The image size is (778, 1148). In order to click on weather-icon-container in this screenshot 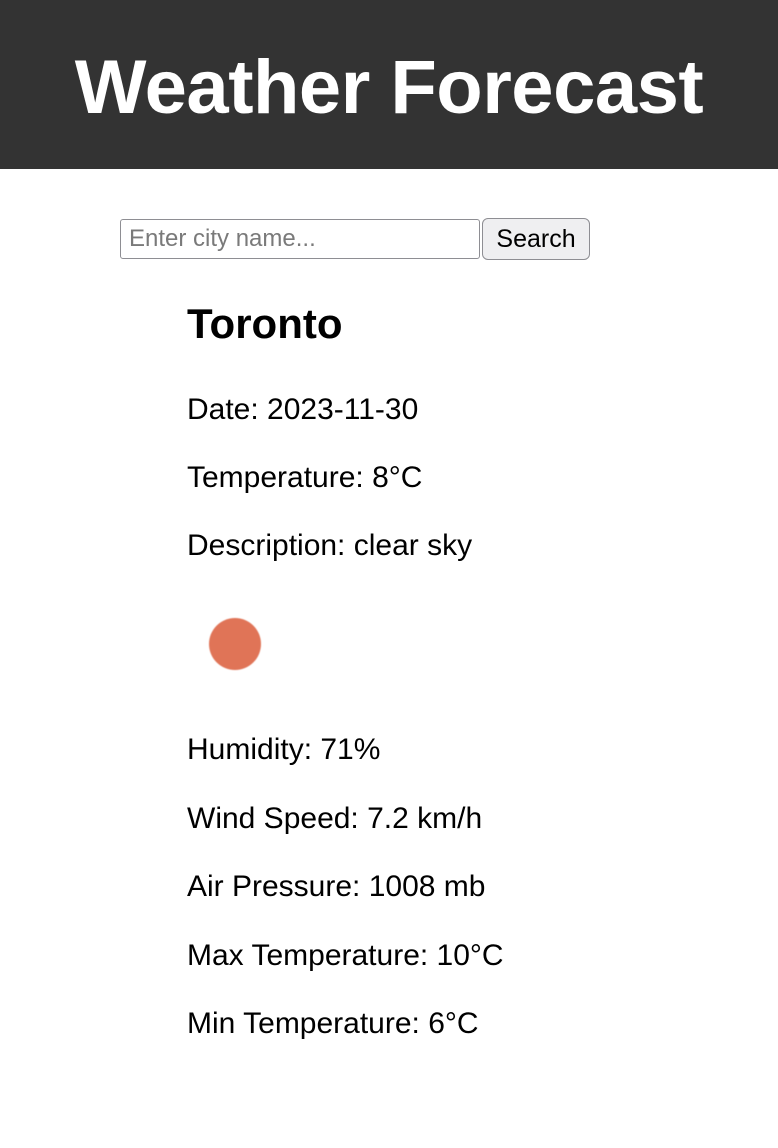, I will do `click(235, 644)`.